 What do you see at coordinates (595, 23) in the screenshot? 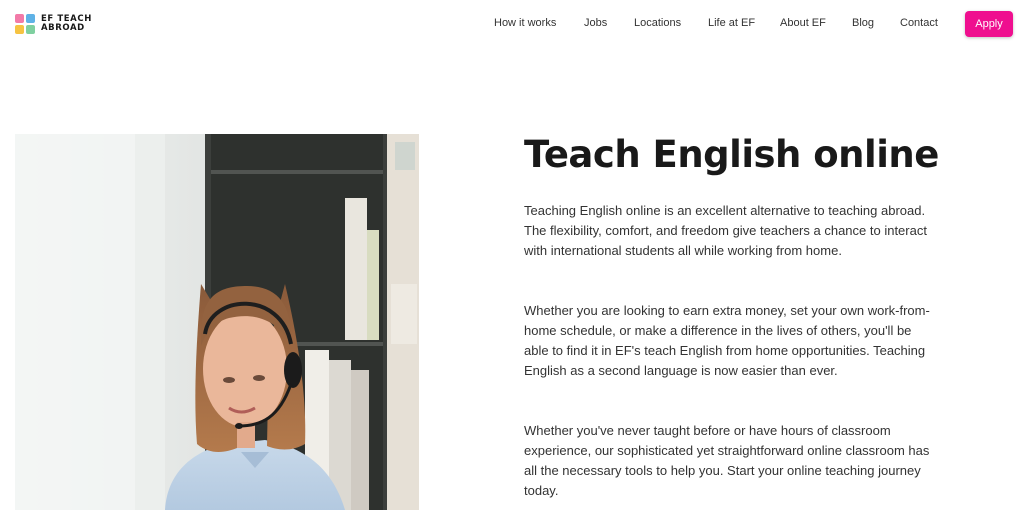
I see `nav-jobs: Jobs` at bounding box center [595, 23].